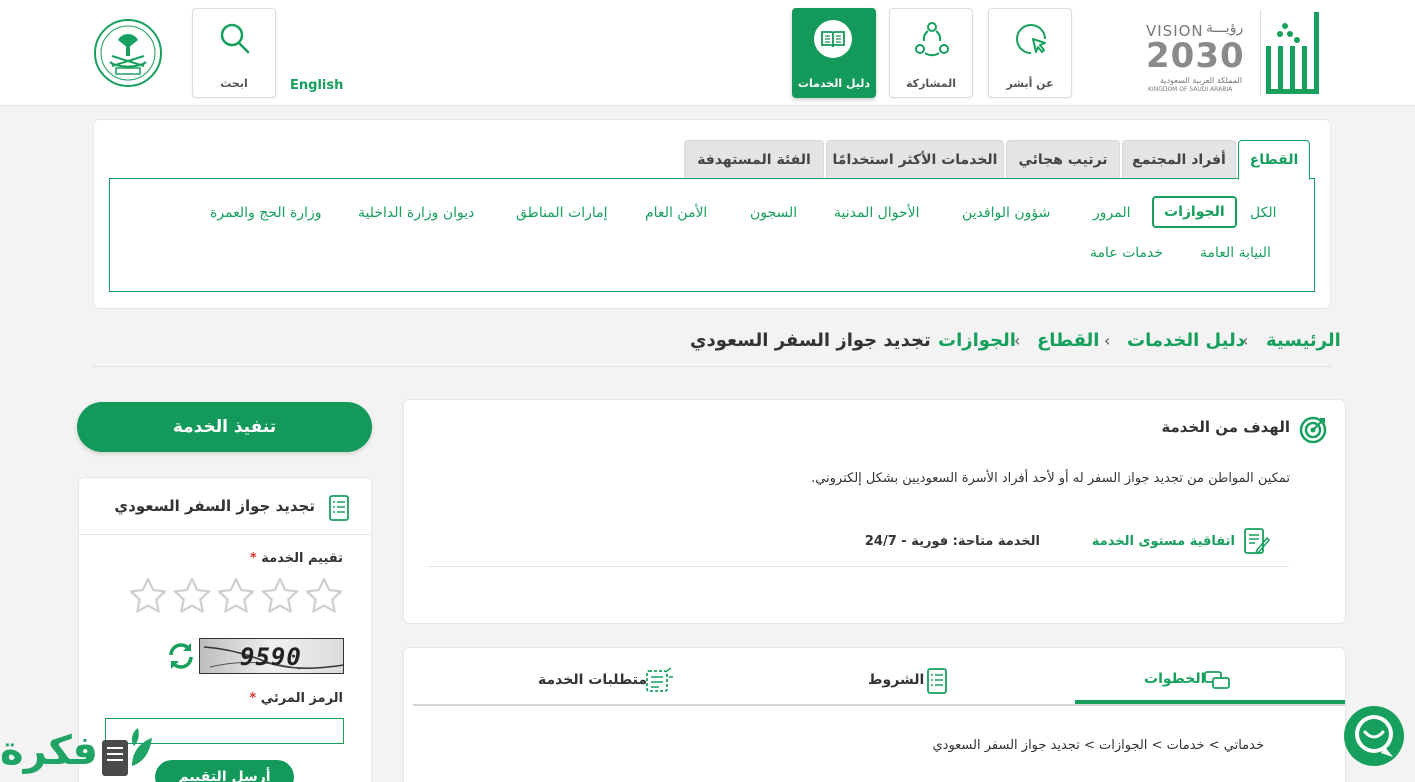 This screenshot has width=1415, height=782. I want to click on tab-label: متطلبات الخدمة, so click(593, 680).